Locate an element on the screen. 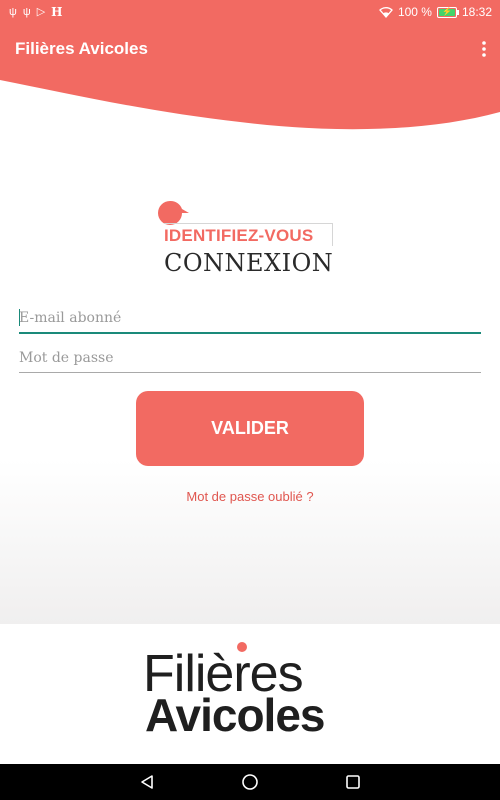 This screenshot has height=800, width=500. h-icon: H is located at coordinates (57, 12).